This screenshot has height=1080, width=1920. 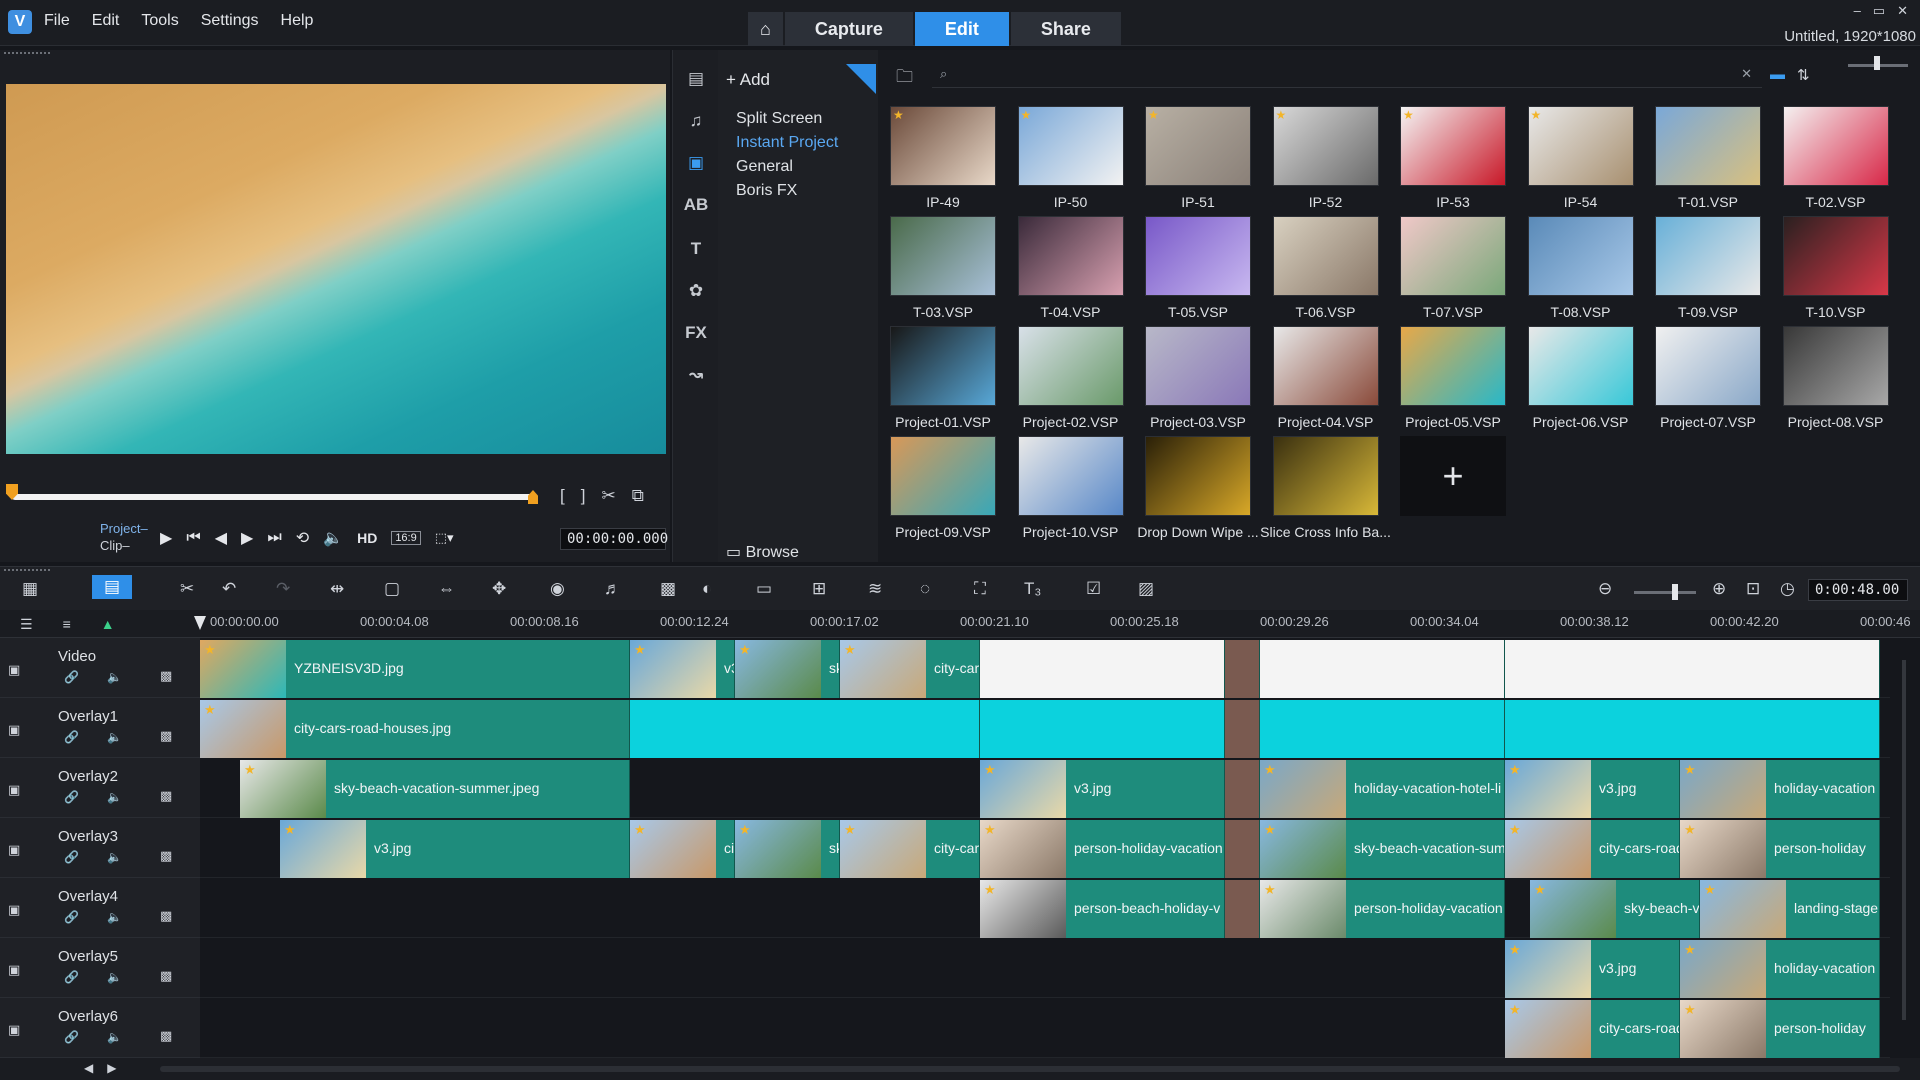 What do you see at coordinates (1146, 589) in the screenshot?
I see `overlay-editor-icon: ▨` at bounding box center [1146, 589].